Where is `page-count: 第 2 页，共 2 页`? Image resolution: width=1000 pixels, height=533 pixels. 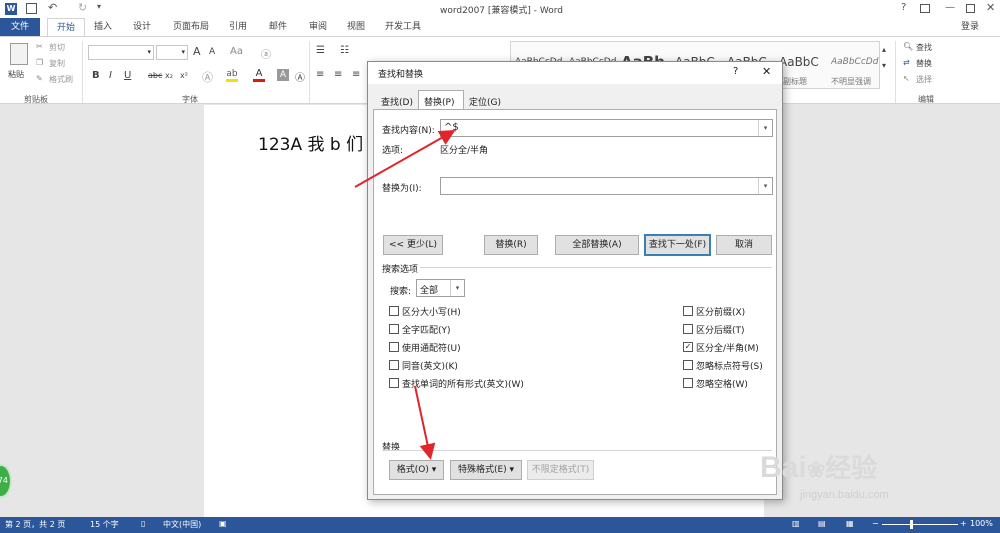
page-count: 第 2 页，共 2 页 is located at coordinates (35, 524).